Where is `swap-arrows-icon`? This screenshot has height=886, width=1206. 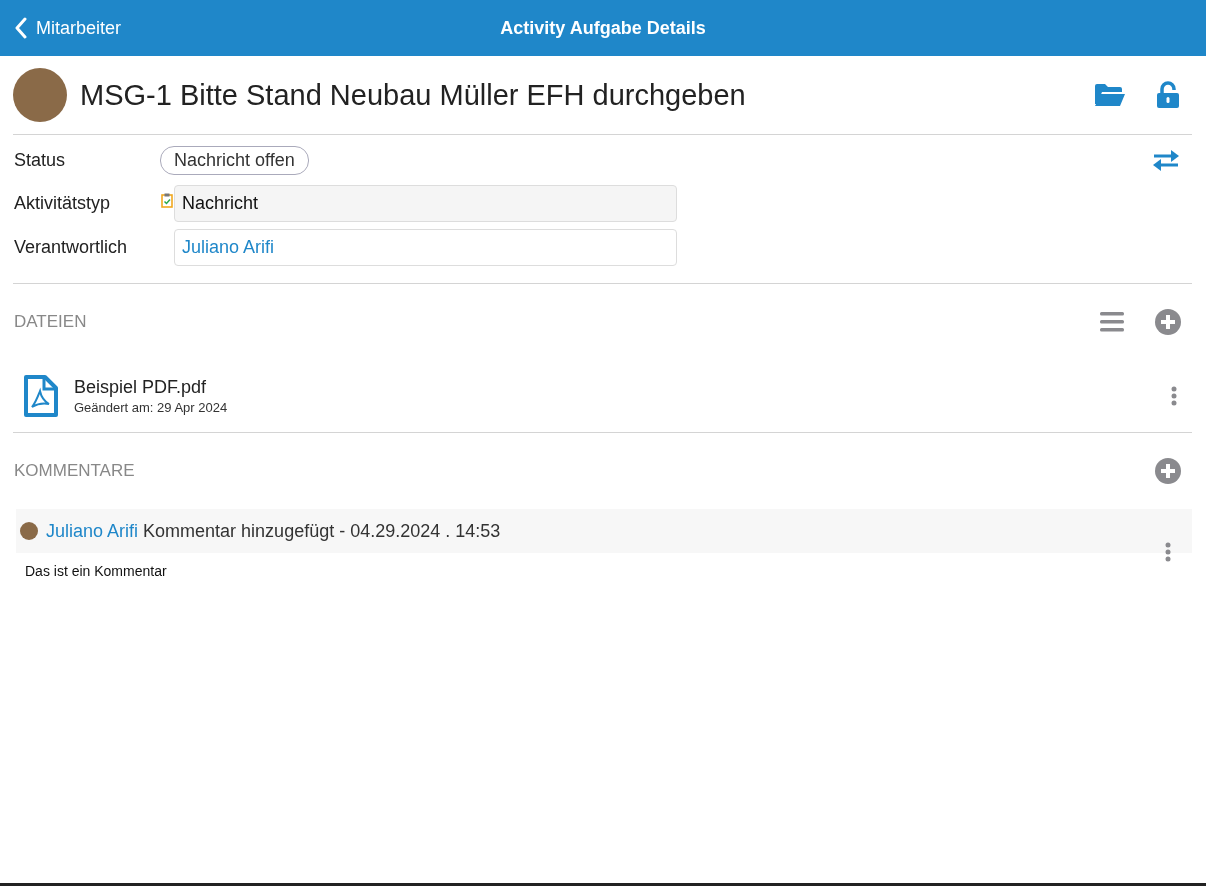 swap-arrows-icon is located at coordinates (1166, 160).